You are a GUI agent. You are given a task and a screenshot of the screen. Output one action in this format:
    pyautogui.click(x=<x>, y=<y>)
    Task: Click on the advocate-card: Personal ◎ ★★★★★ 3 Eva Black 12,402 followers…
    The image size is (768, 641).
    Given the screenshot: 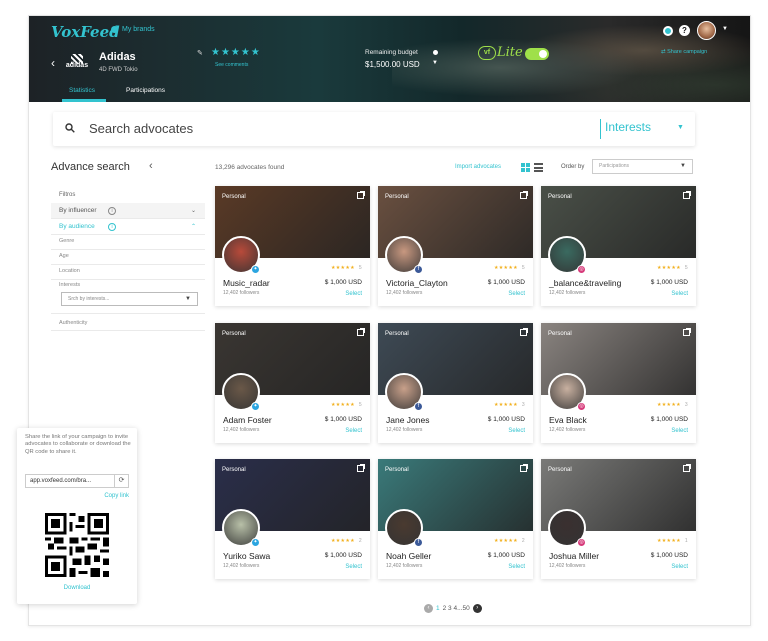 What is the action you would take?
    pyautogui.click(x=618, y=383)
    